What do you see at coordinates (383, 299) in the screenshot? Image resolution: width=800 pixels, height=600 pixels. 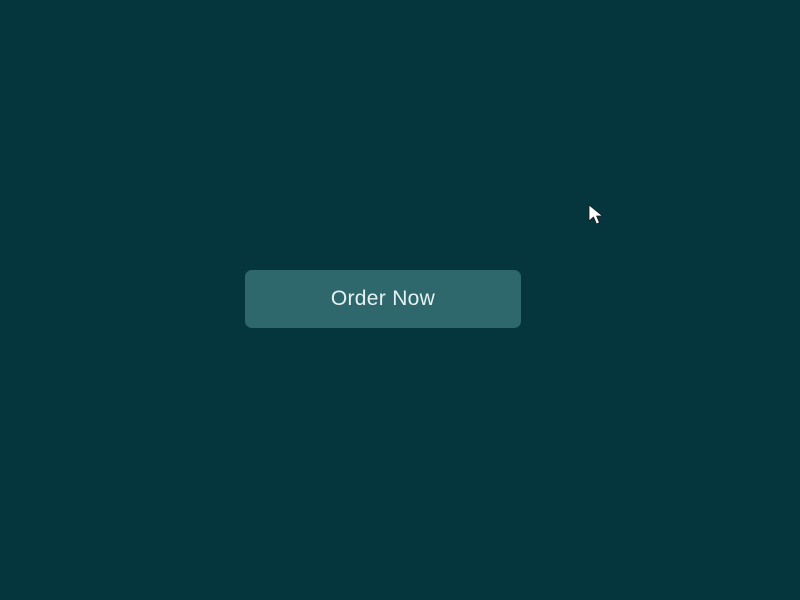 I see `order-now-button: Order Now` at bounding box center [383, 299].